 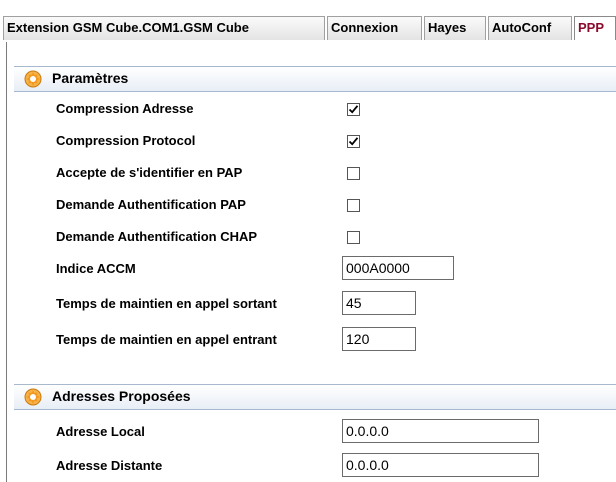 I want to click on panel-left-border, so click(x=6, y=262).